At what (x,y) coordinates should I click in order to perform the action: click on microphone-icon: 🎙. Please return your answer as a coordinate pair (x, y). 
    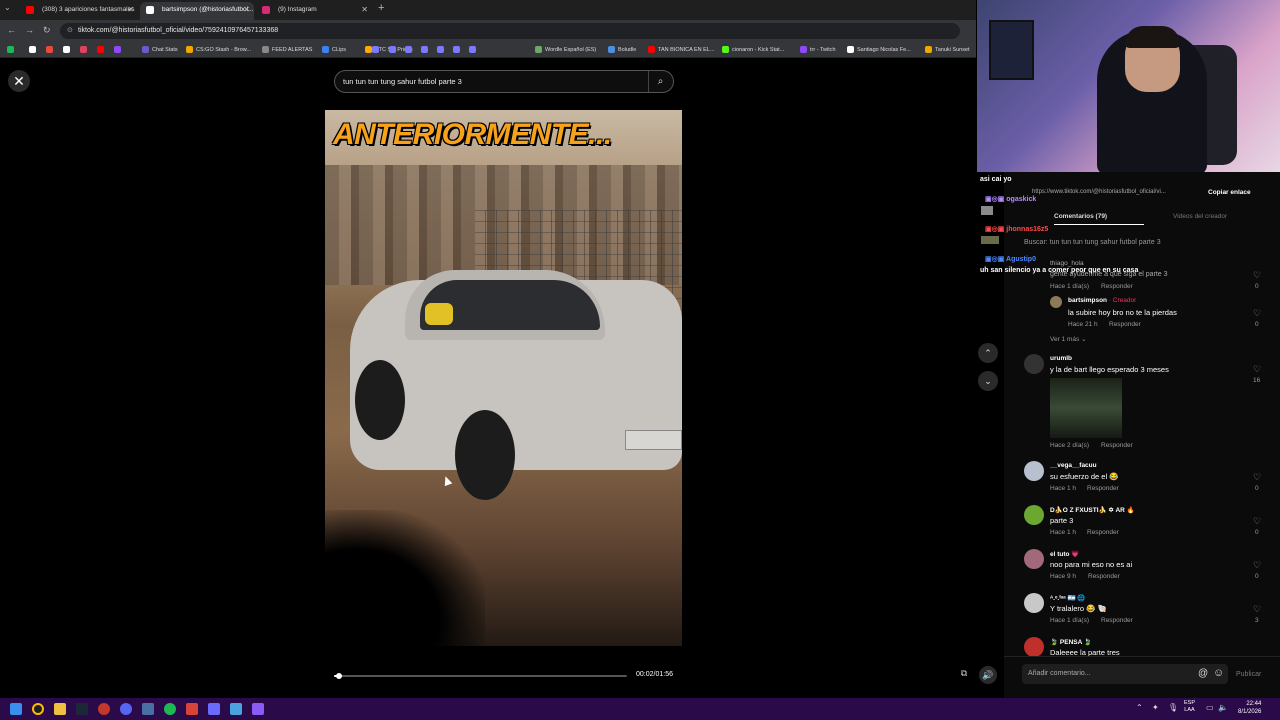
    Looking at the image, I should click on (1173, 707).